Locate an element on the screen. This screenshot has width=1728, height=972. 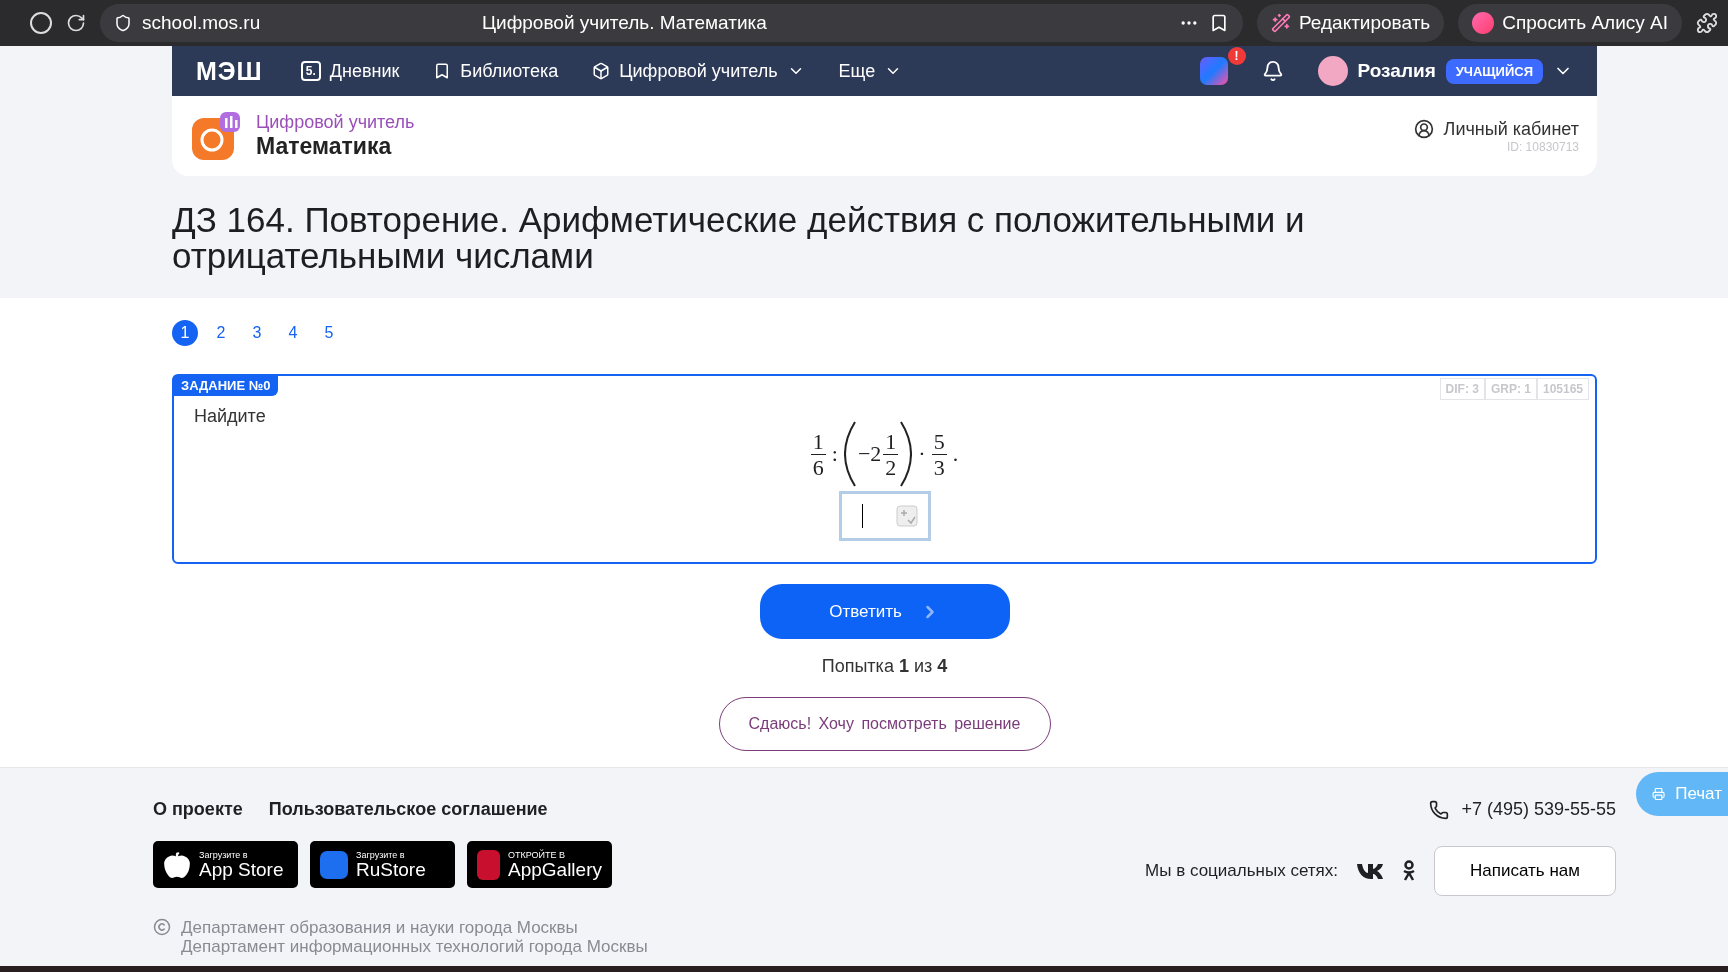
user-name: Розалия is located at coordinates (1396, 71).